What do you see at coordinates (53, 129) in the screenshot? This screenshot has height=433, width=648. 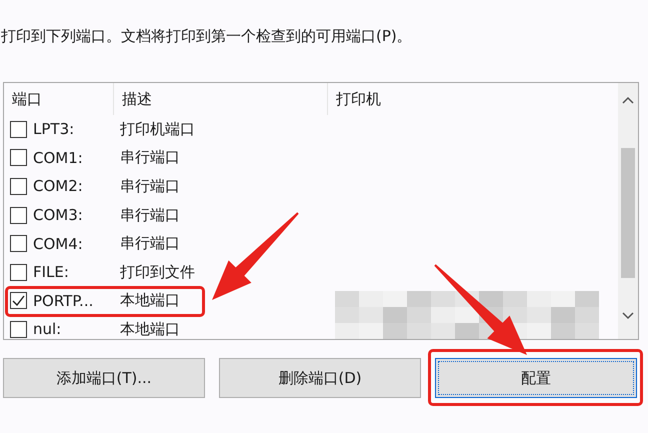 I see `port-name: LPT3:` at bounding box center [53, 129].